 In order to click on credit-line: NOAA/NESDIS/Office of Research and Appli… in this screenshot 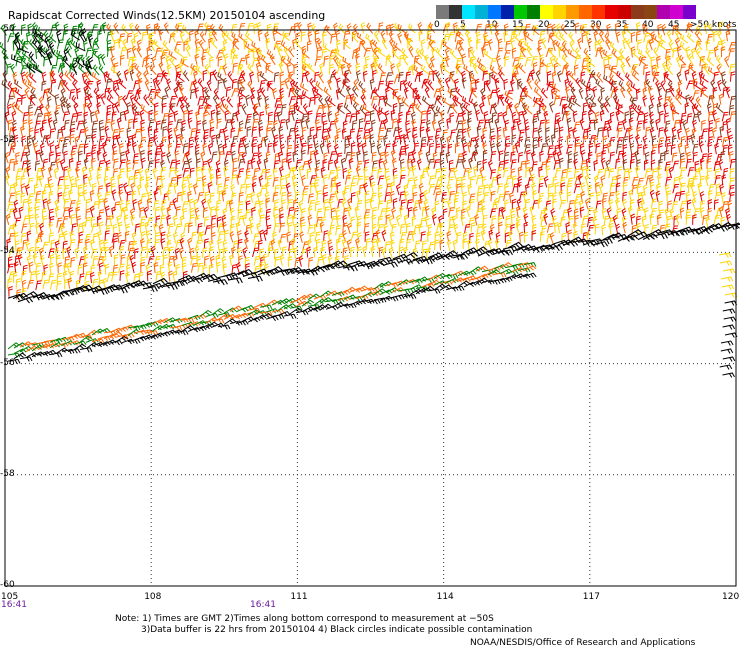, I will do `click(583, 643)`.